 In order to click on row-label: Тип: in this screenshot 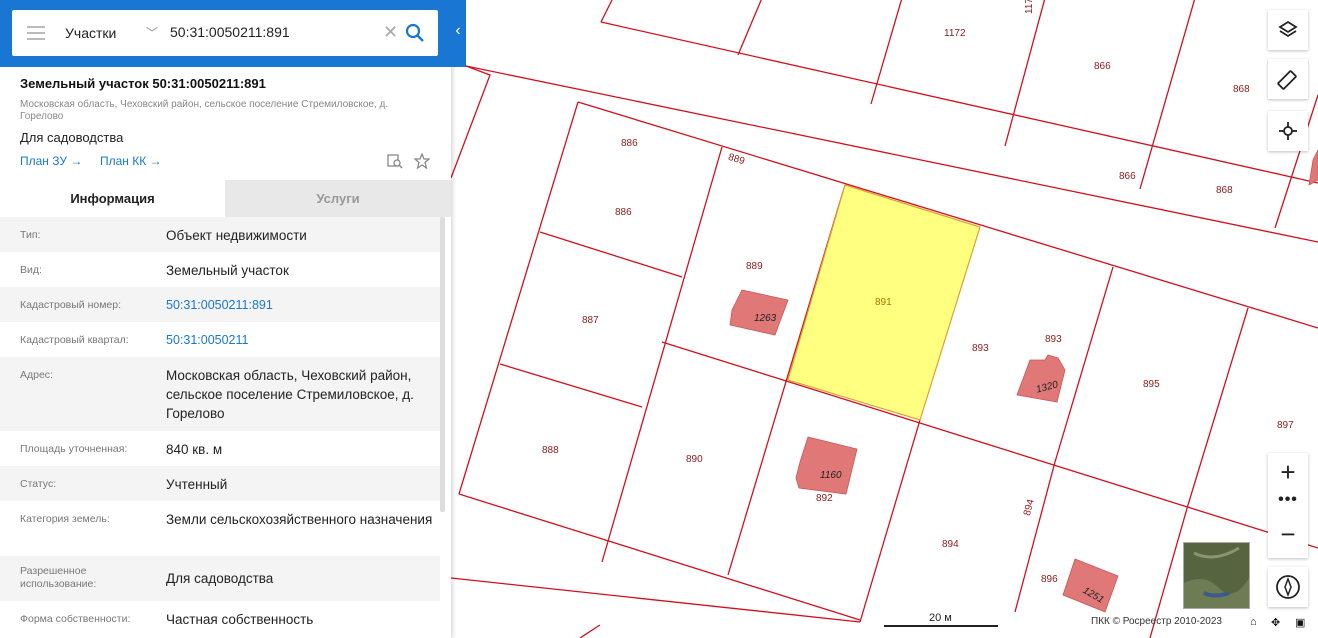, I will do `click(30, 235)`.